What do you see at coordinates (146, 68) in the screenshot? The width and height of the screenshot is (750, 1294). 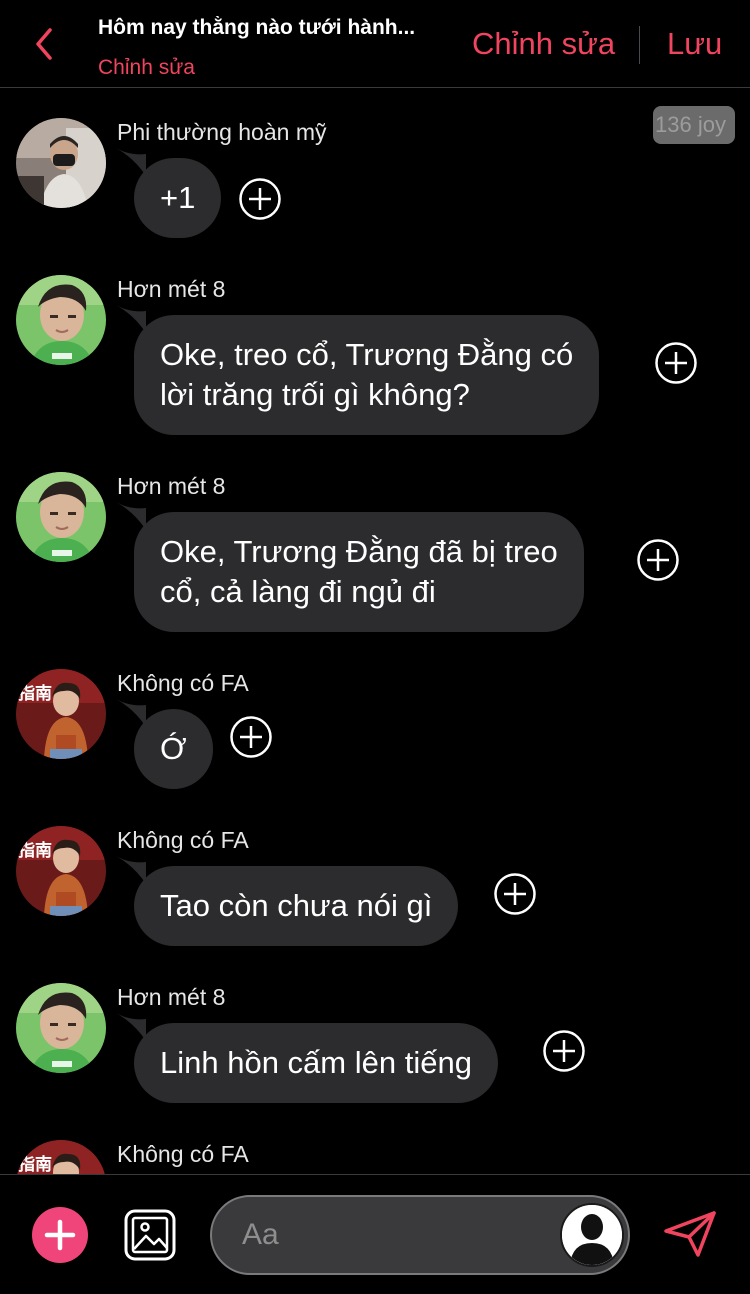 I see `chat-subtitle: Chỉnh sửa` at bounding box center [146, 68].